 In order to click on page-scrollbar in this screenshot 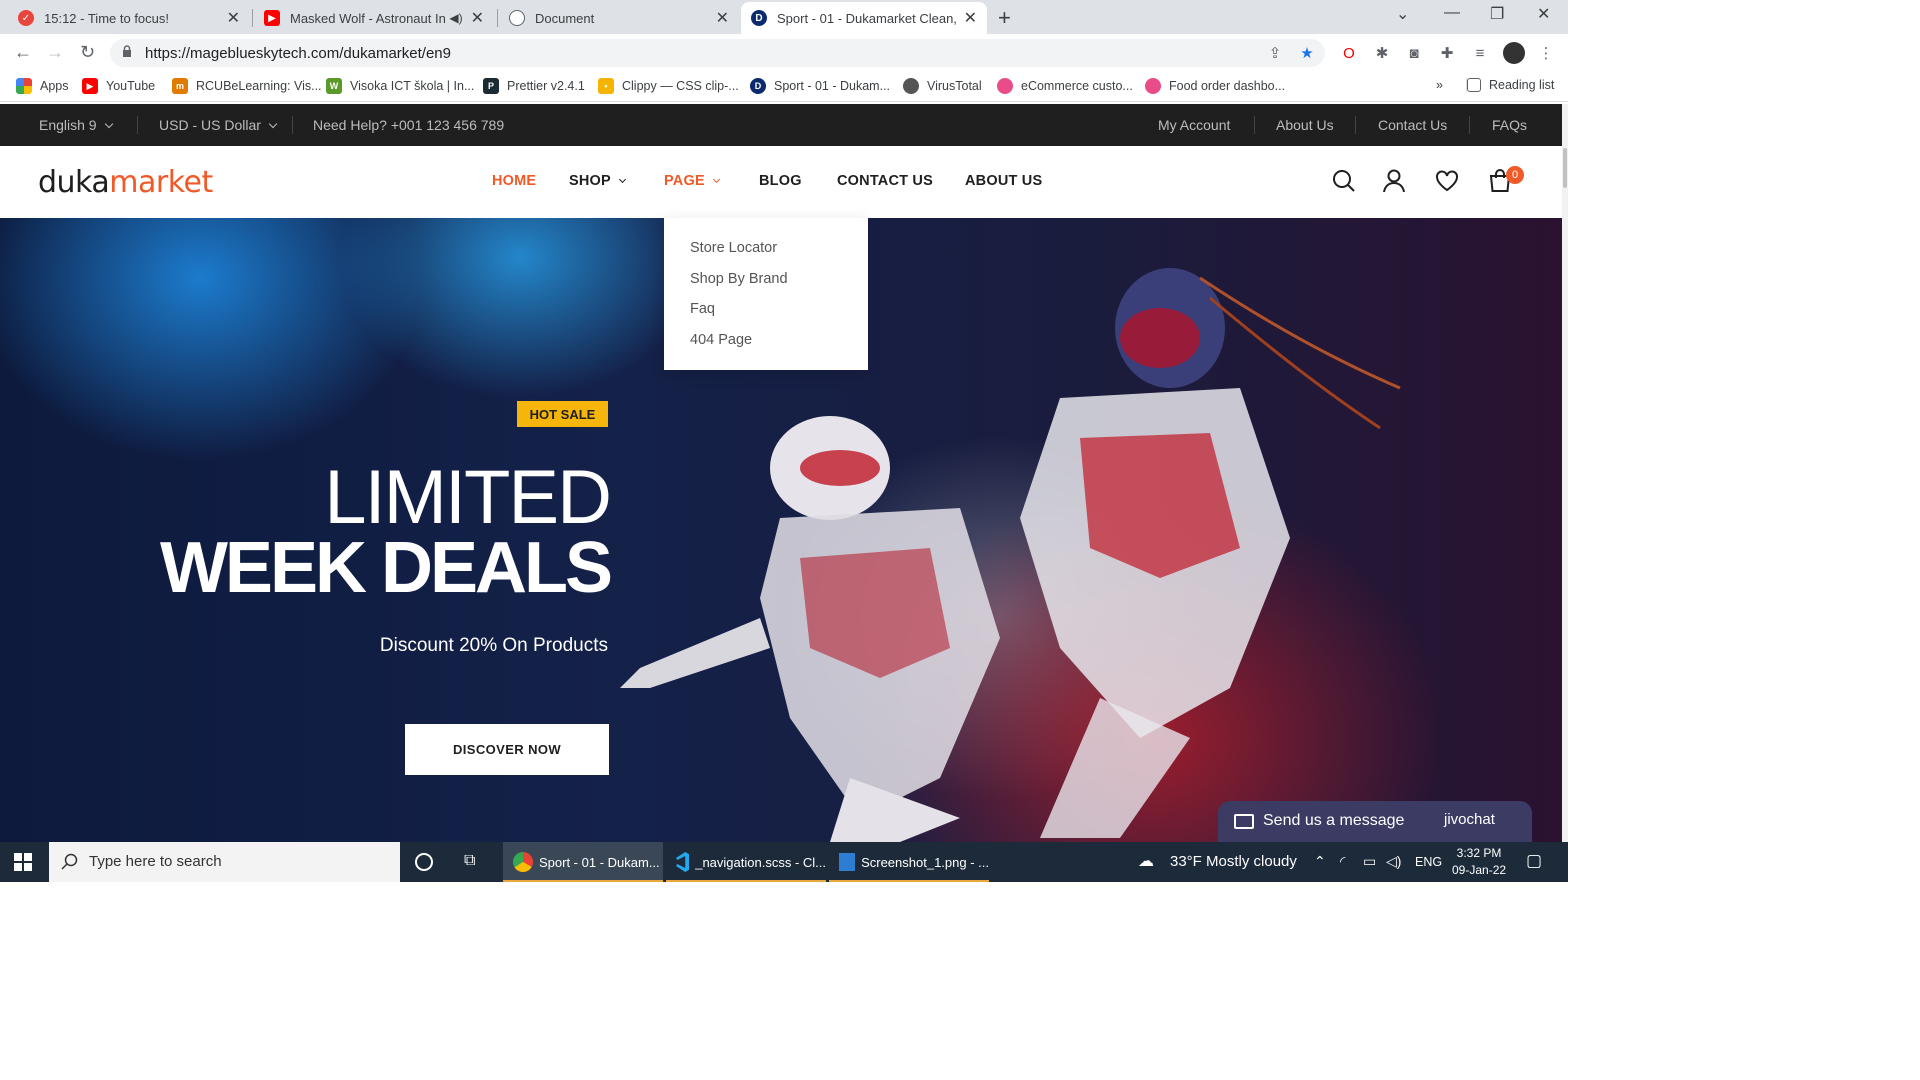, I will do `click(1565, 473)`.